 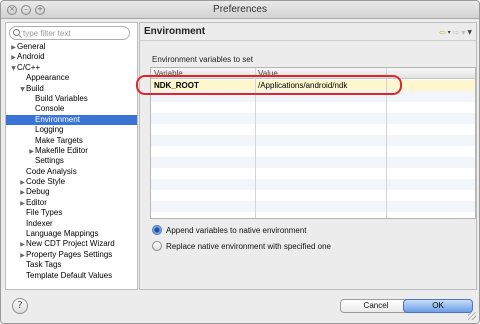 I want to click on tree-item-label: Console, so click(x=50, y=109).